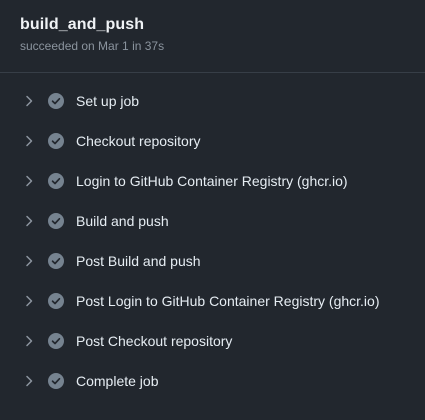 This screenshot has height=420, width=425. What do you see at coordinates (92, 46) in the screenshot?
I see `job-status-text: succeeded on Mar 1 in 37s` at bounding box center [92, 46].